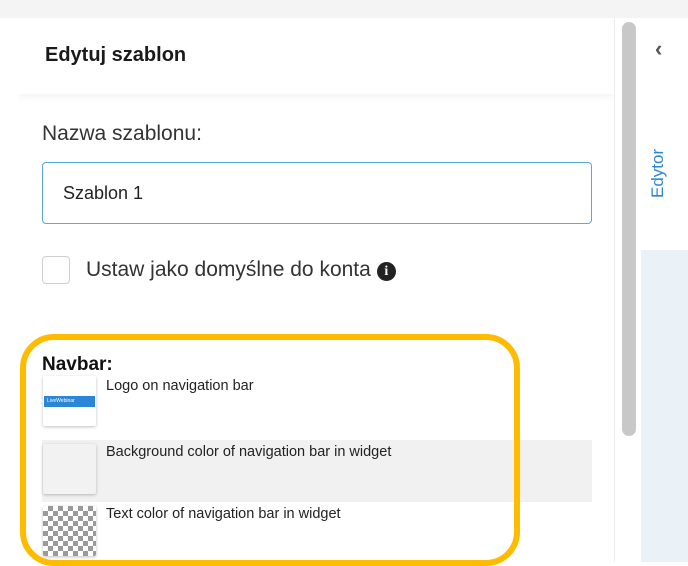  What do you see at coordinates (317, 193) in the screenshot?
I see `template-name-input` at bounding box center [317, 193].